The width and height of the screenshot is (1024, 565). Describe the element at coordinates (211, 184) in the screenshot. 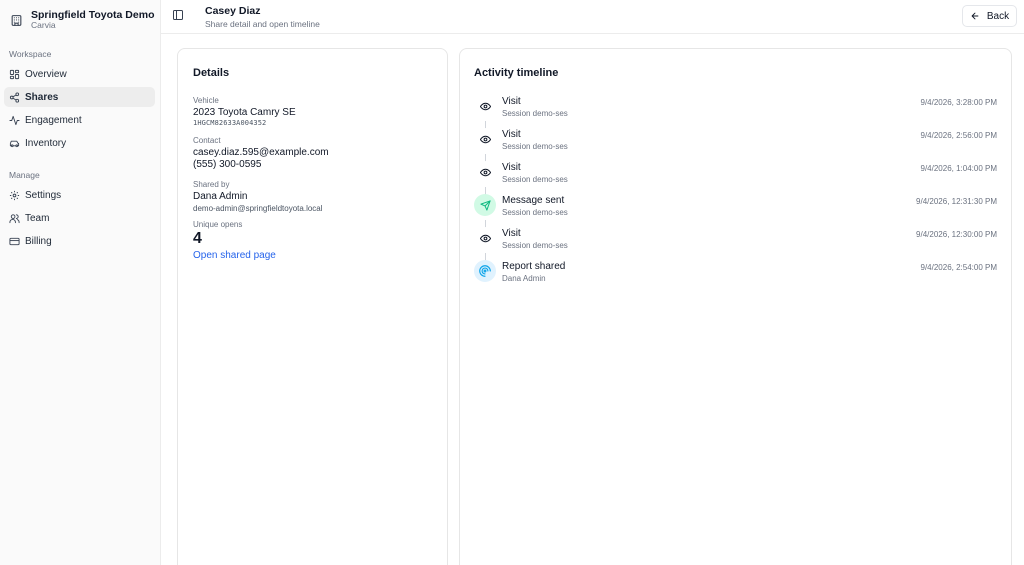

I see `shared-by-label: Shared by` at that location.